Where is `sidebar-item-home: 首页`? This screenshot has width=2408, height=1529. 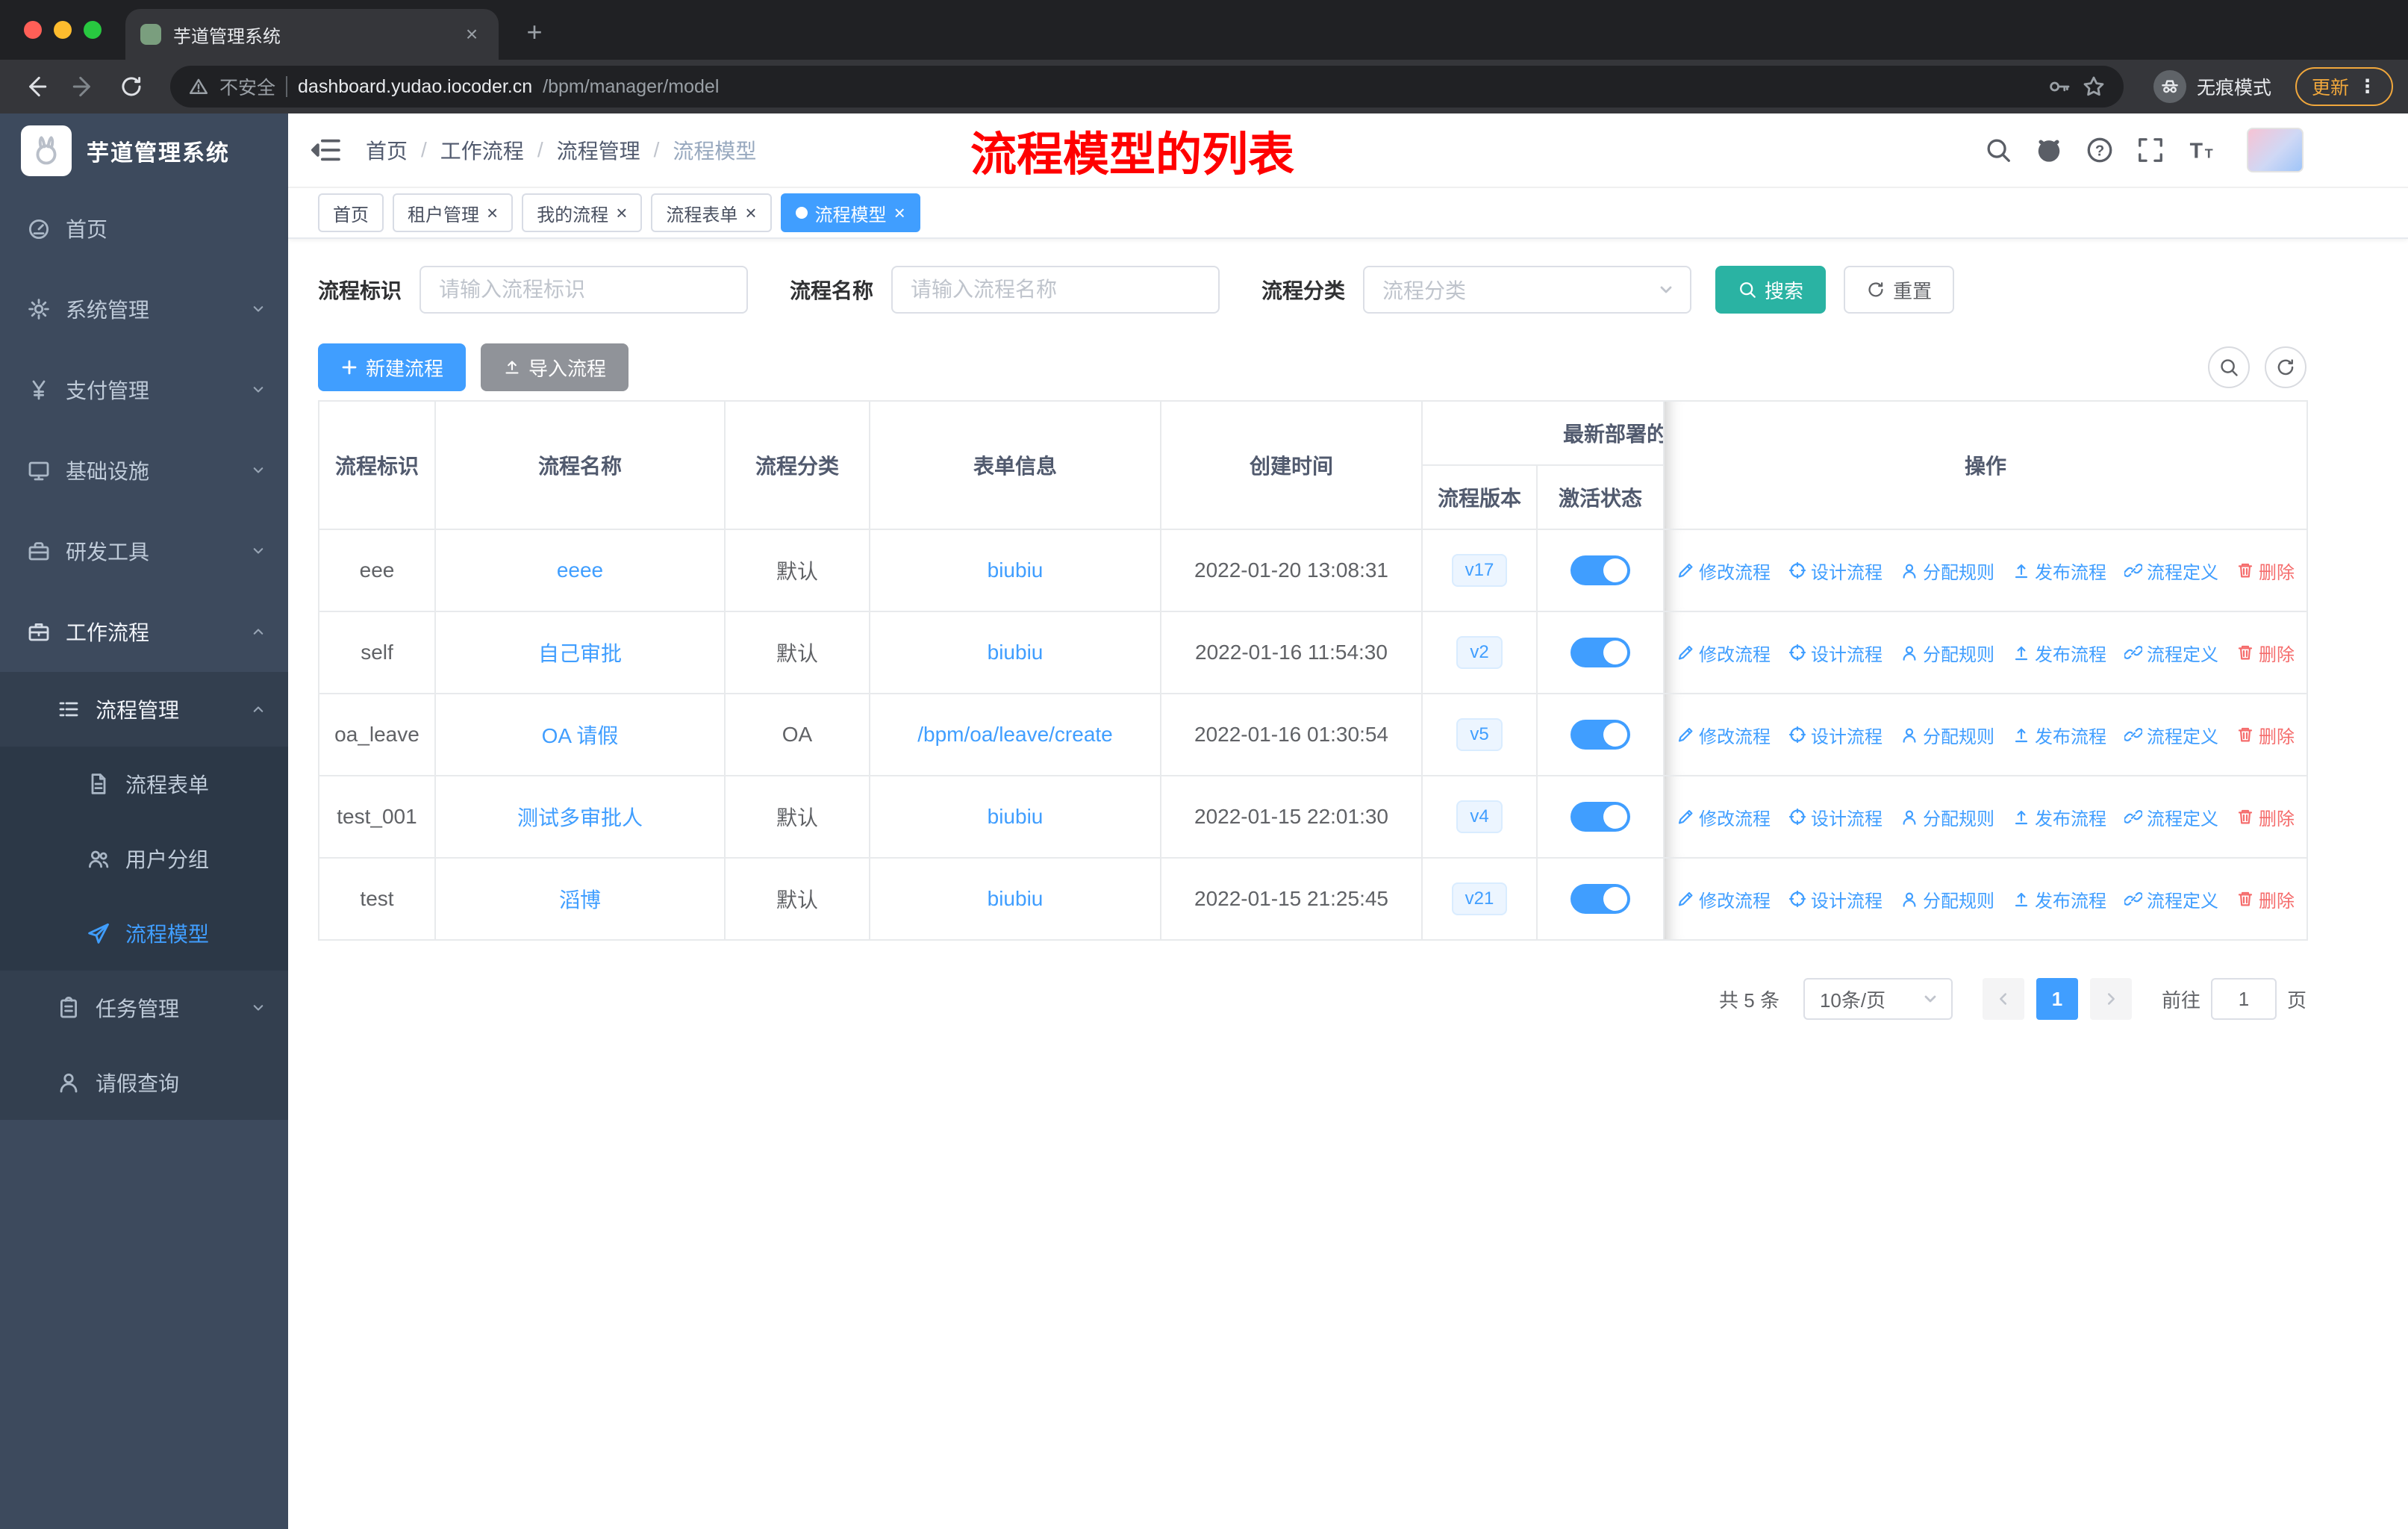 sidebar-item-home: 首页 is located at coordinates (144, 229).